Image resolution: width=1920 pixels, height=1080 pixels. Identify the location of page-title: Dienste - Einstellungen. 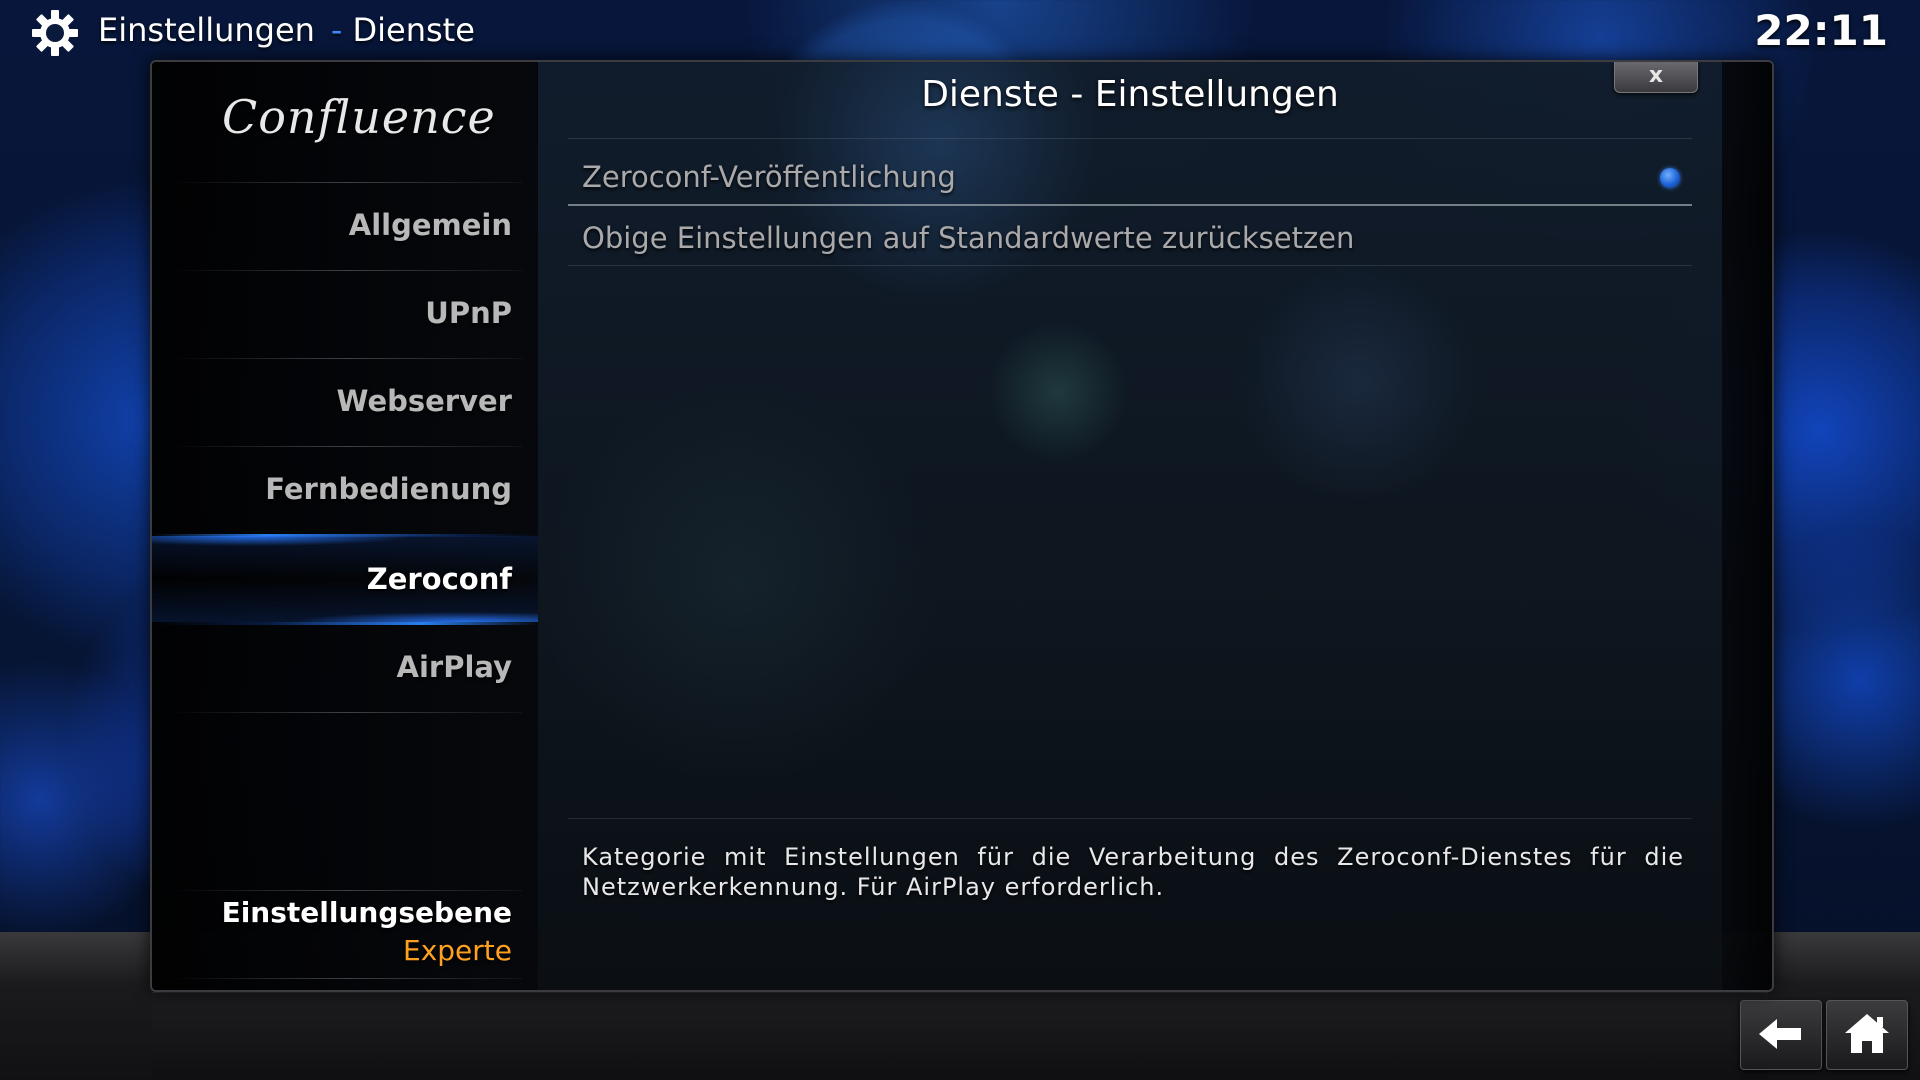
(1130, 94).